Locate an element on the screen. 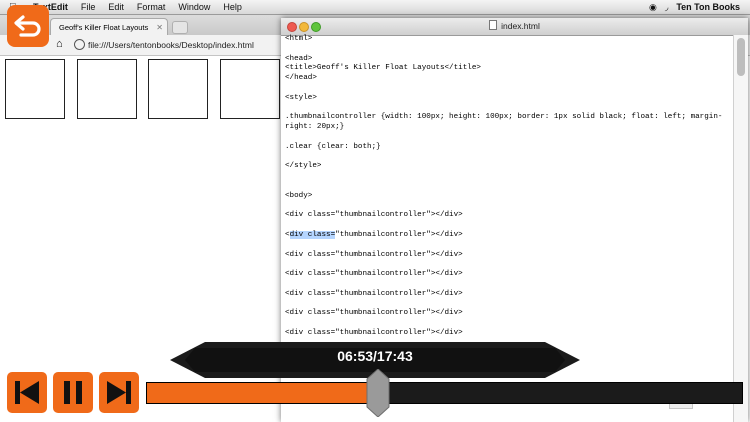 The height and width of the screenshot is (422, 750). pause-icon is located at coordinates (73, 392).